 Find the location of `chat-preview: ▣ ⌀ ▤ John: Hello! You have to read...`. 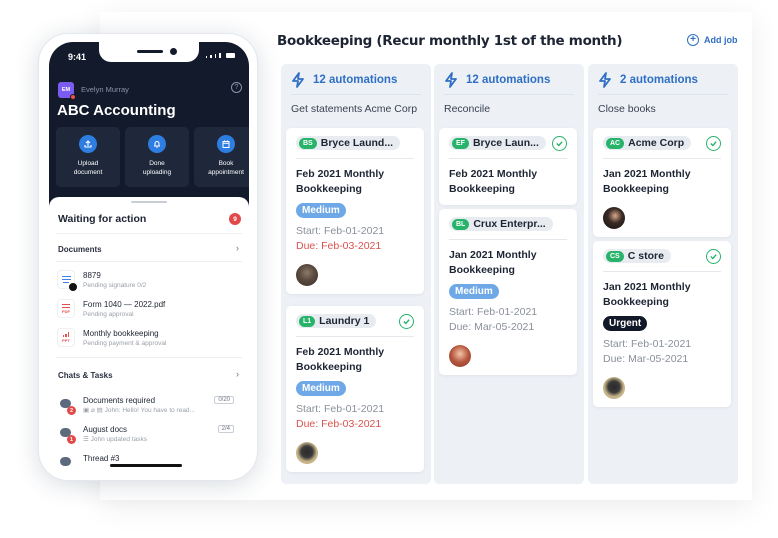

chat-preview: ▣ ⌀ ▤ John: Hello! You have to read... is located at coordinates (162, 411).